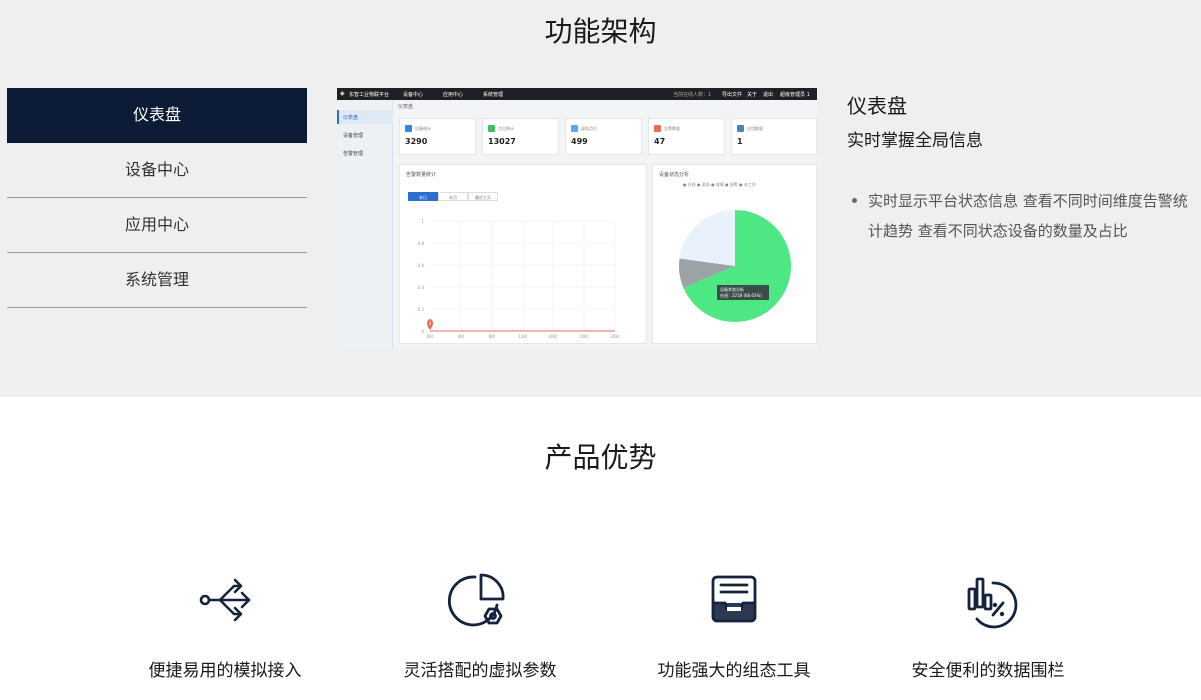  What do you see at coordinates (225, 671) in the screenshot?
I see `advantage-label: 便捷易用的模拟接入` at bounding box center [225, 671].